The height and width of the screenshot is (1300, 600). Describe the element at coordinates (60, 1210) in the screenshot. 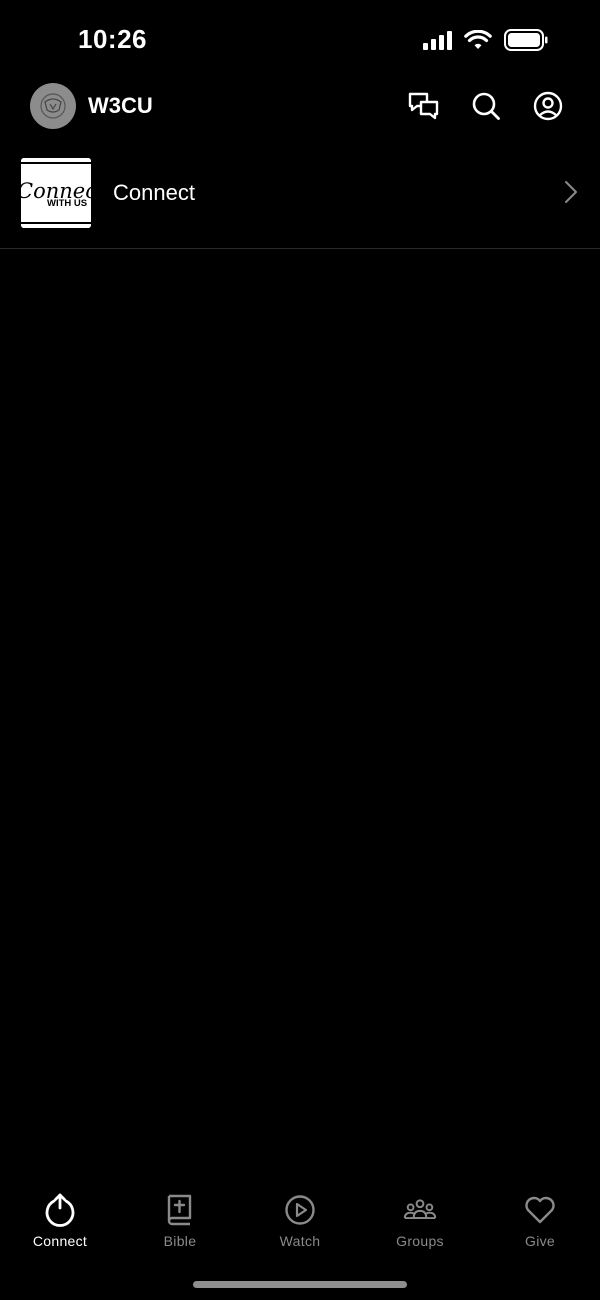

I see `power-icon` at that location.